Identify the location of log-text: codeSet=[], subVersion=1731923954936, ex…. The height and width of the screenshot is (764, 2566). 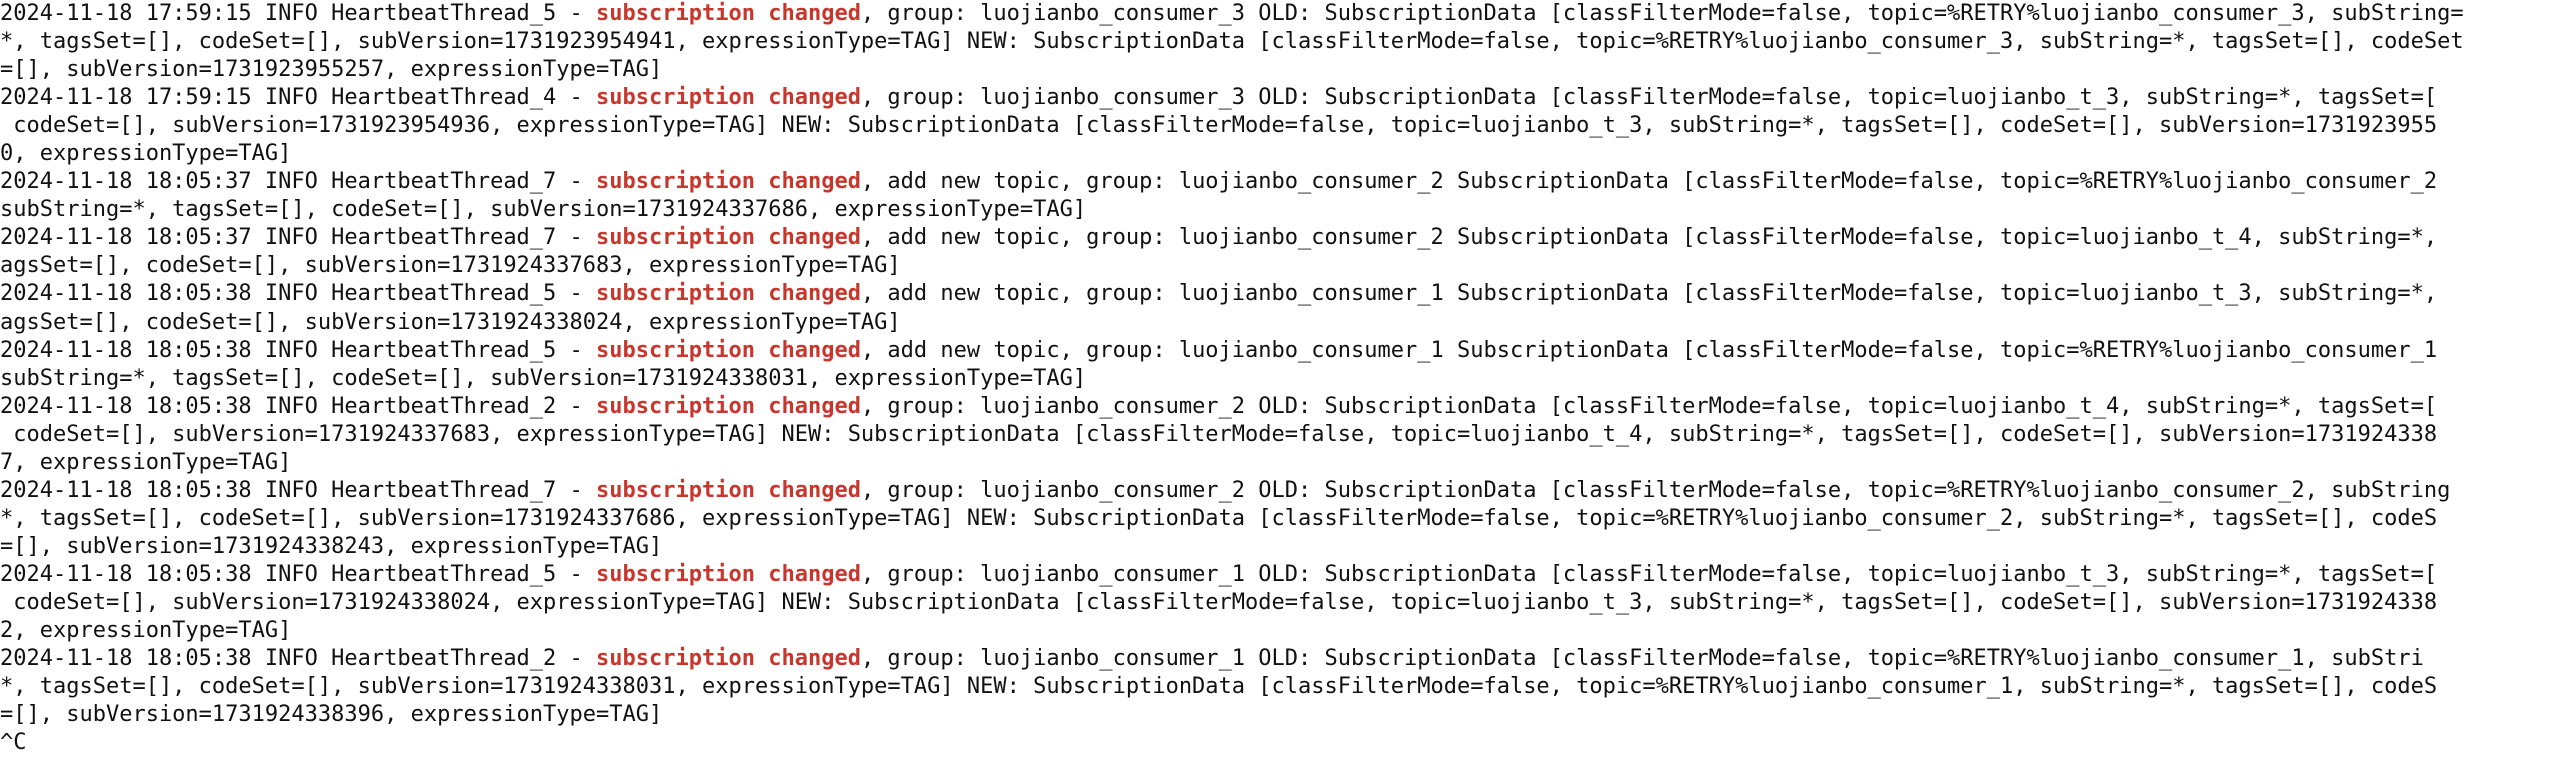
(1219, 126).